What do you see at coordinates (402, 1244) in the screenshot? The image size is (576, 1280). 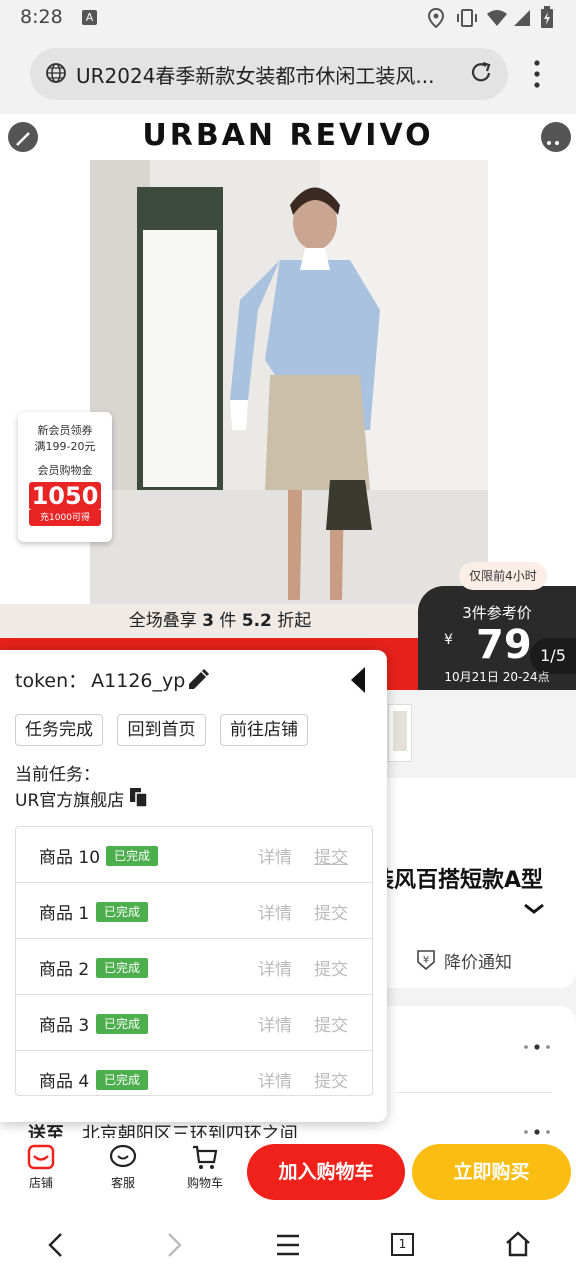 I see `tabs-count-icon: 1` at bounding box center [402, 1244].